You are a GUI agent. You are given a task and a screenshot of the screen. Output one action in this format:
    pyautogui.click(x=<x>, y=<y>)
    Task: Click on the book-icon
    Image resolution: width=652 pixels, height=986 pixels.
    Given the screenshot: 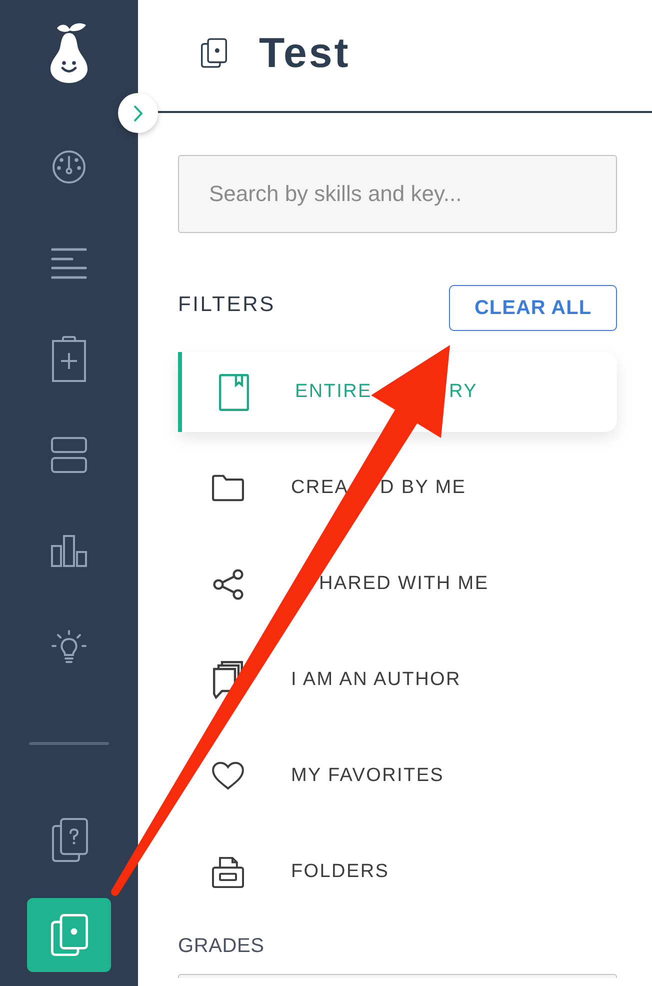 What is the action you would take?
    pyautogui.click(x=234, y=392)
    